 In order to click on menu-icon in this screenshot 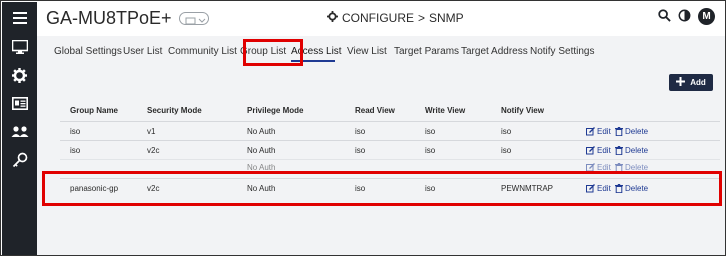, I will do `click(19, 18)`.